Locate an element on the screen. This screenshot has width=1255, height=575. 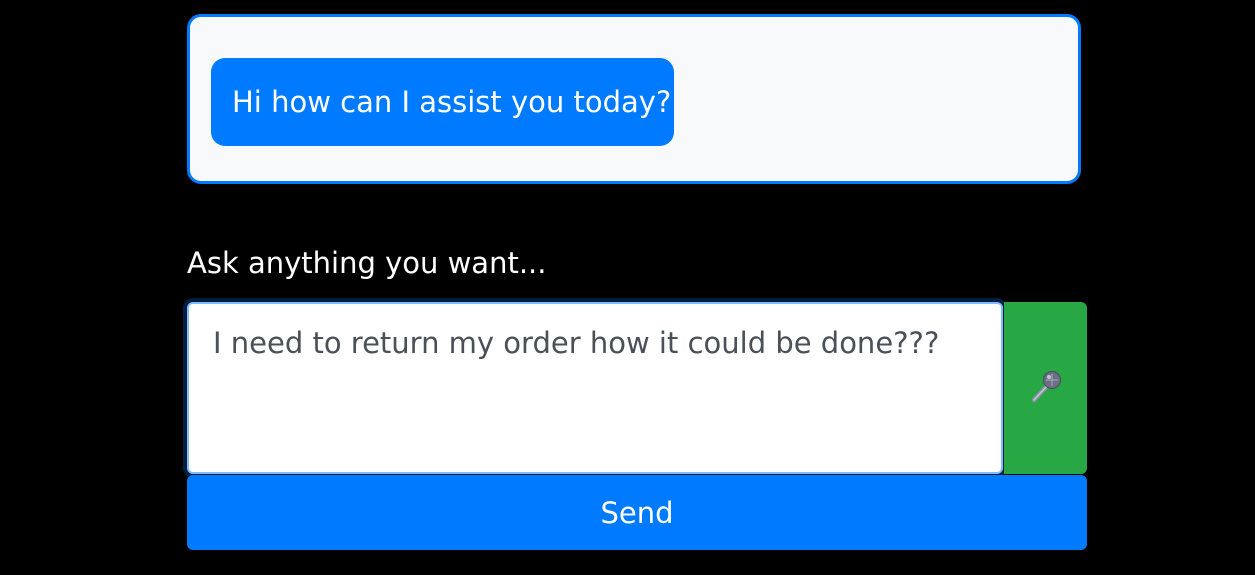
microphone-icon is located at coordinates (1046, 388).